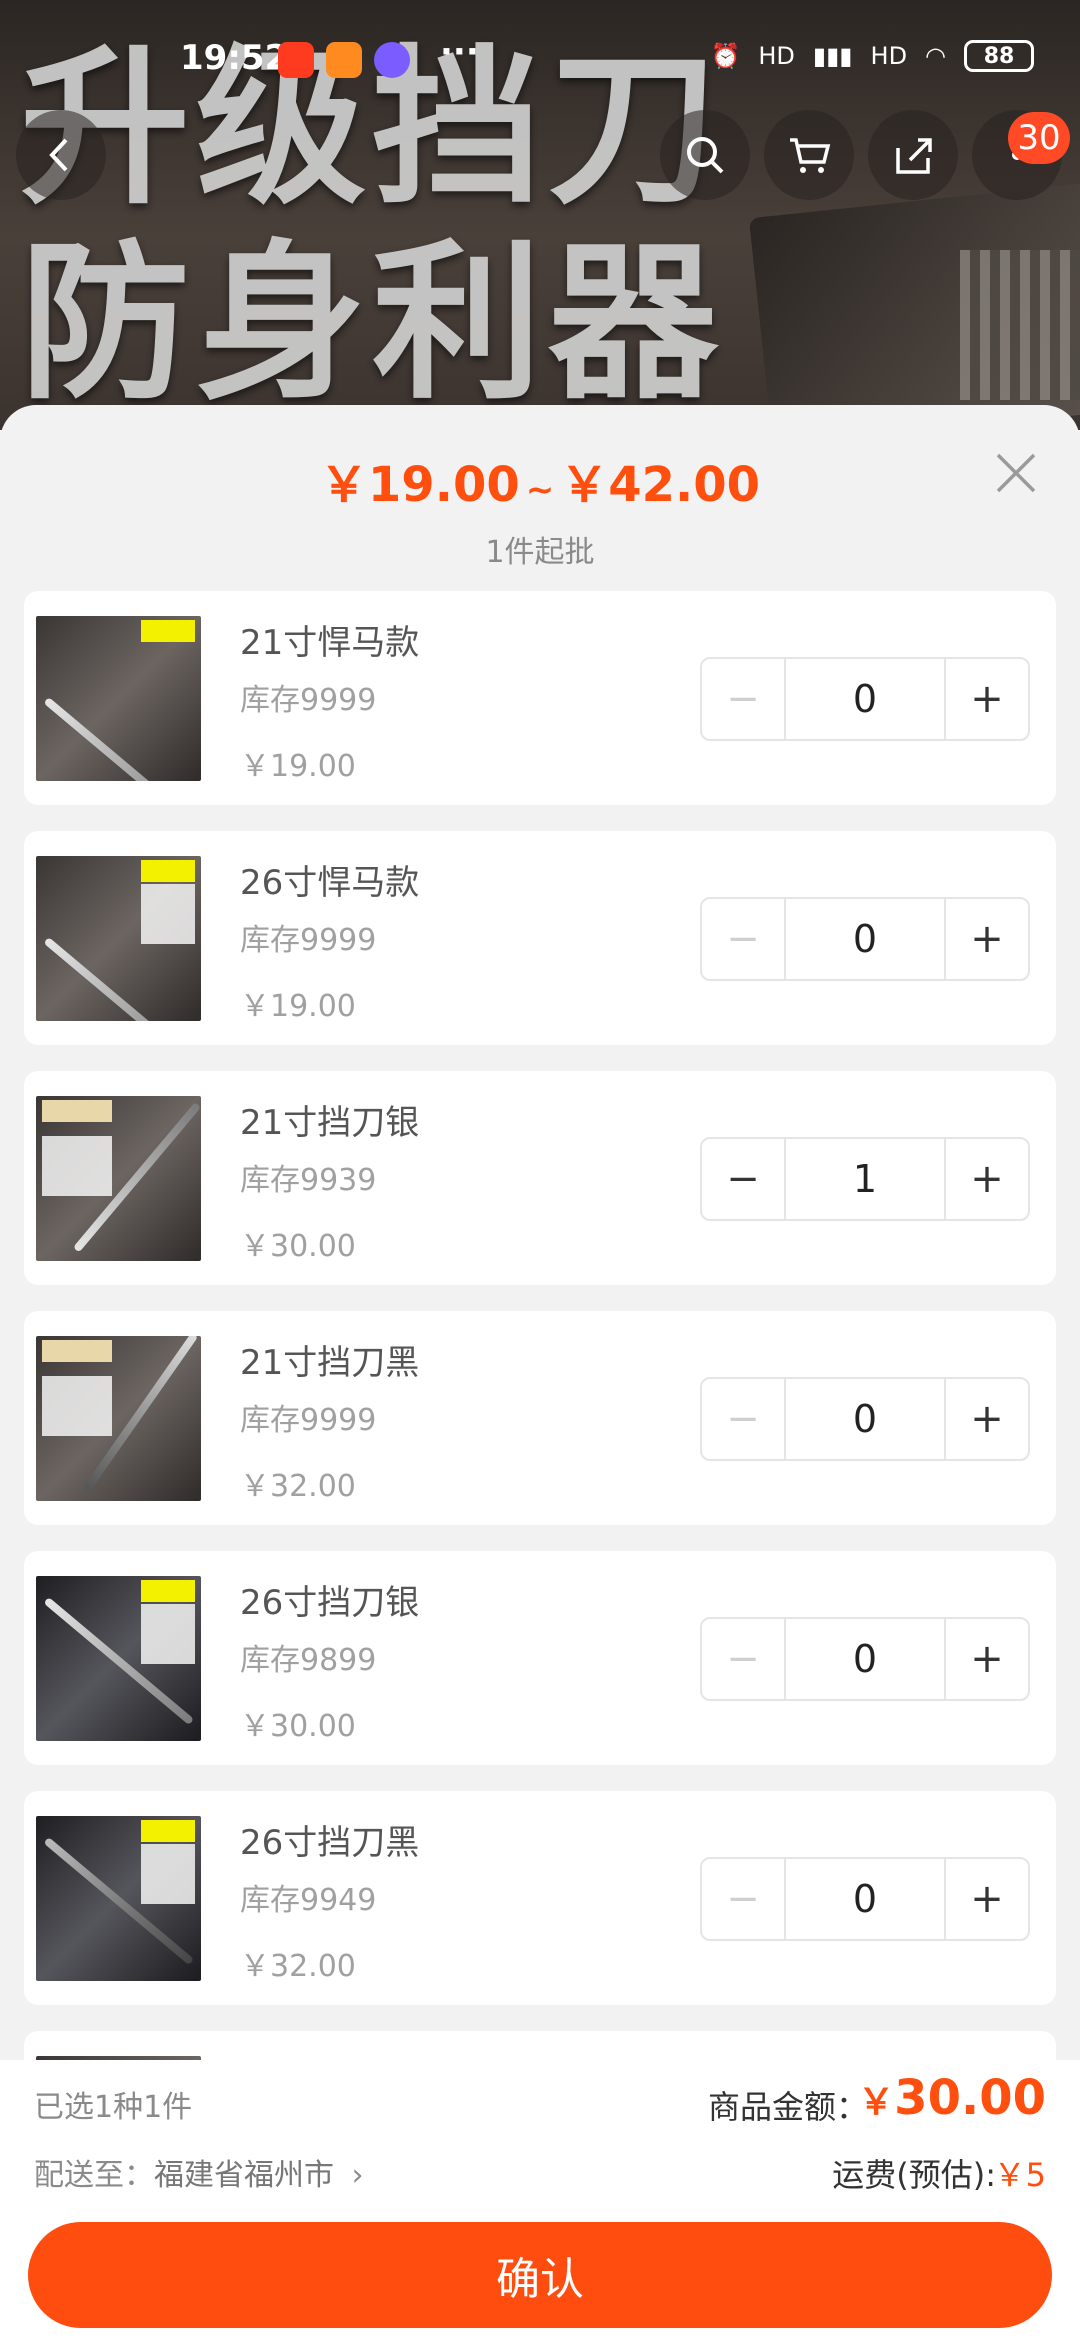 The height and width of the screenshot is (2340, 1080). I want to click on quantity-value: 1, so click(865, 1179).